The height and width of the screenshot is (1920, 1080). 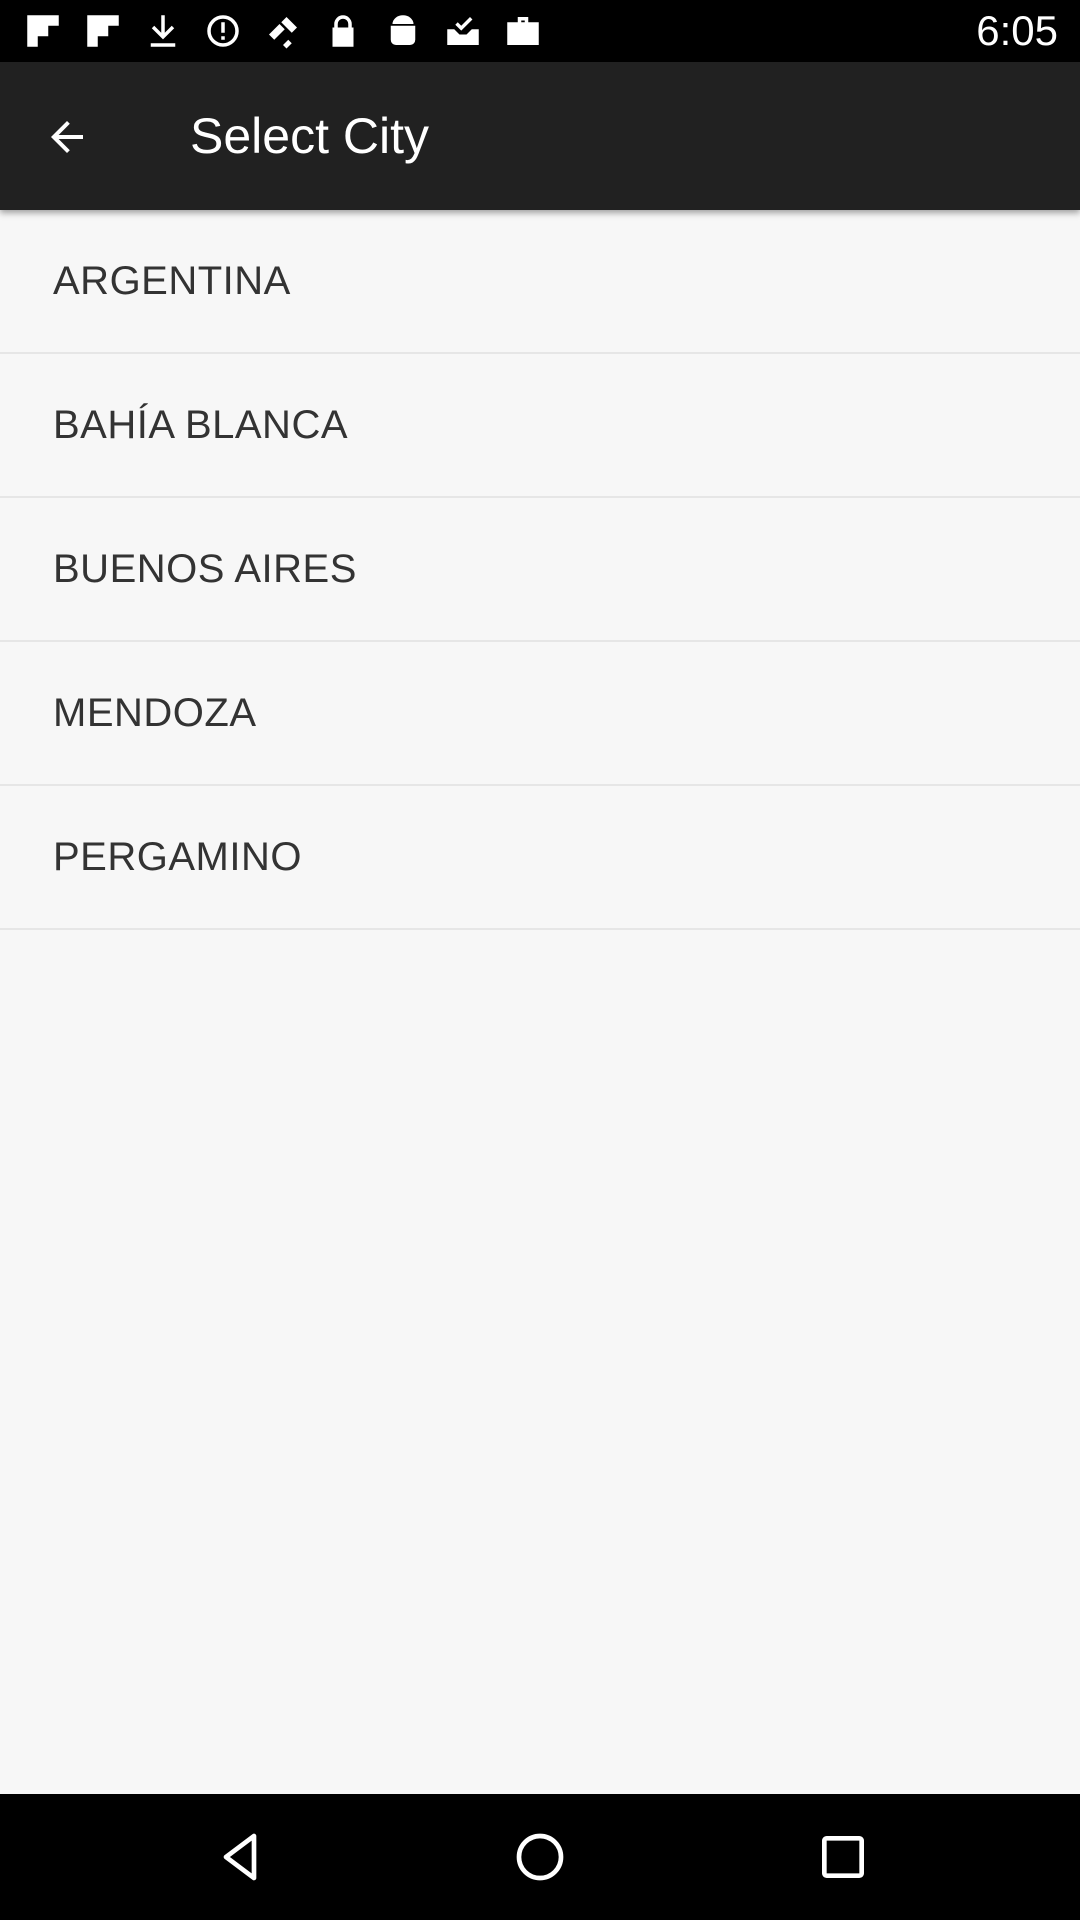 I want to click on nav-home-button, so click(x=540, y=1857).